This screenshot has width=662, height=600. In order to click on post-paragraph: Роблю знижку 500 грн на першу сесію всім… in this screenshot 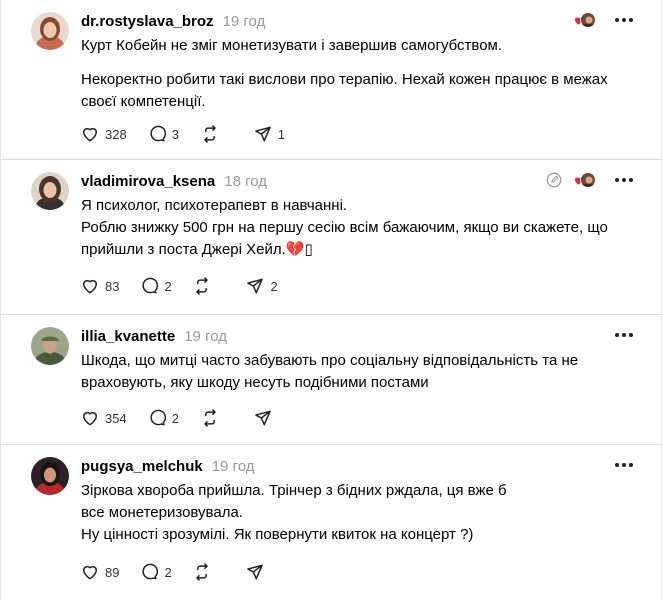, I will do `click(344, 238)`.